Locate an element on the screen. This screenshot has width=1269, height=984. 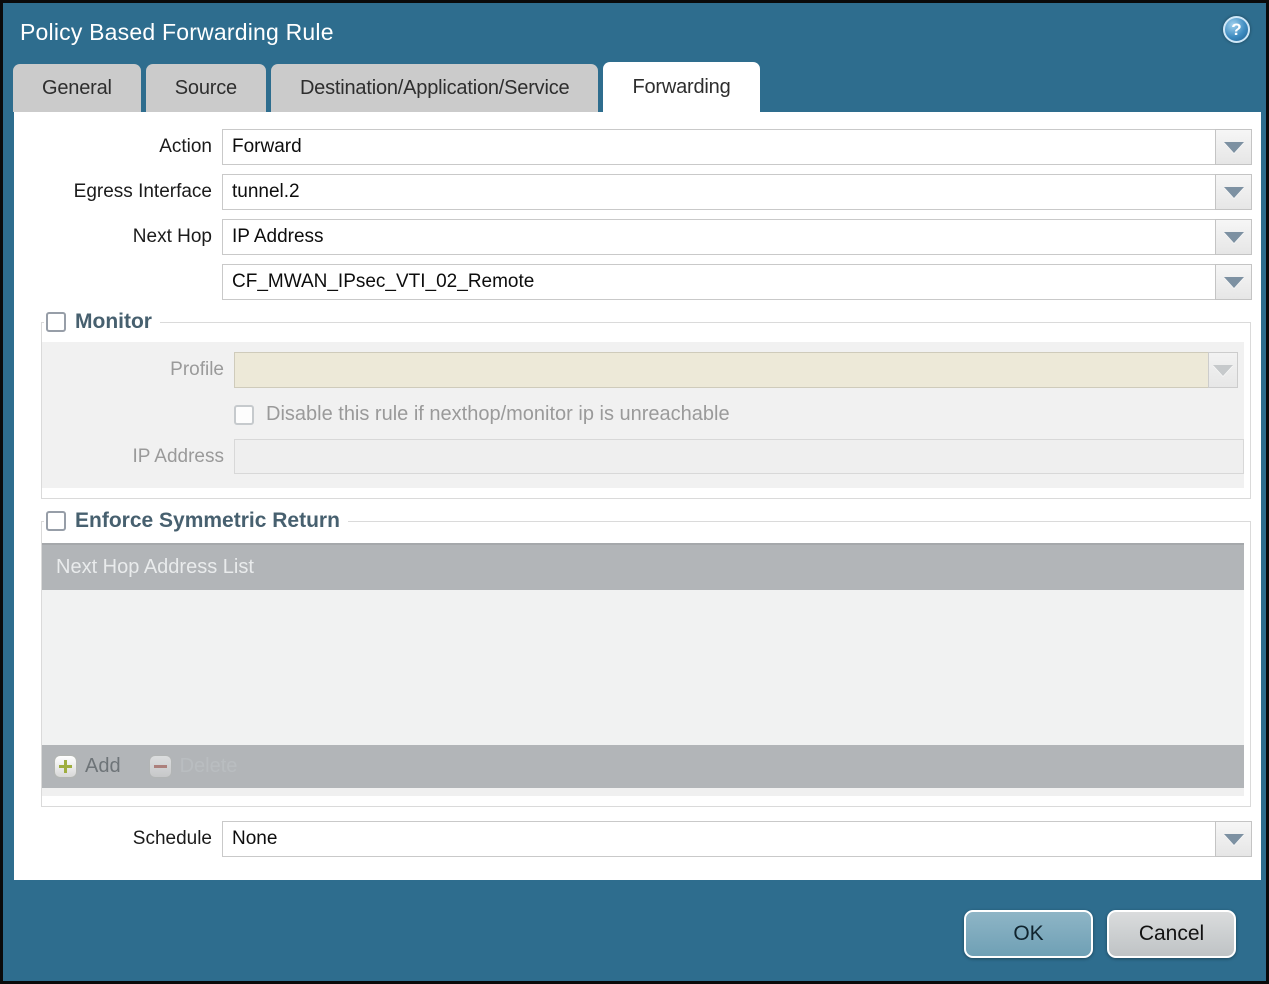
tab-general: General is located at coordinates (77, 88).